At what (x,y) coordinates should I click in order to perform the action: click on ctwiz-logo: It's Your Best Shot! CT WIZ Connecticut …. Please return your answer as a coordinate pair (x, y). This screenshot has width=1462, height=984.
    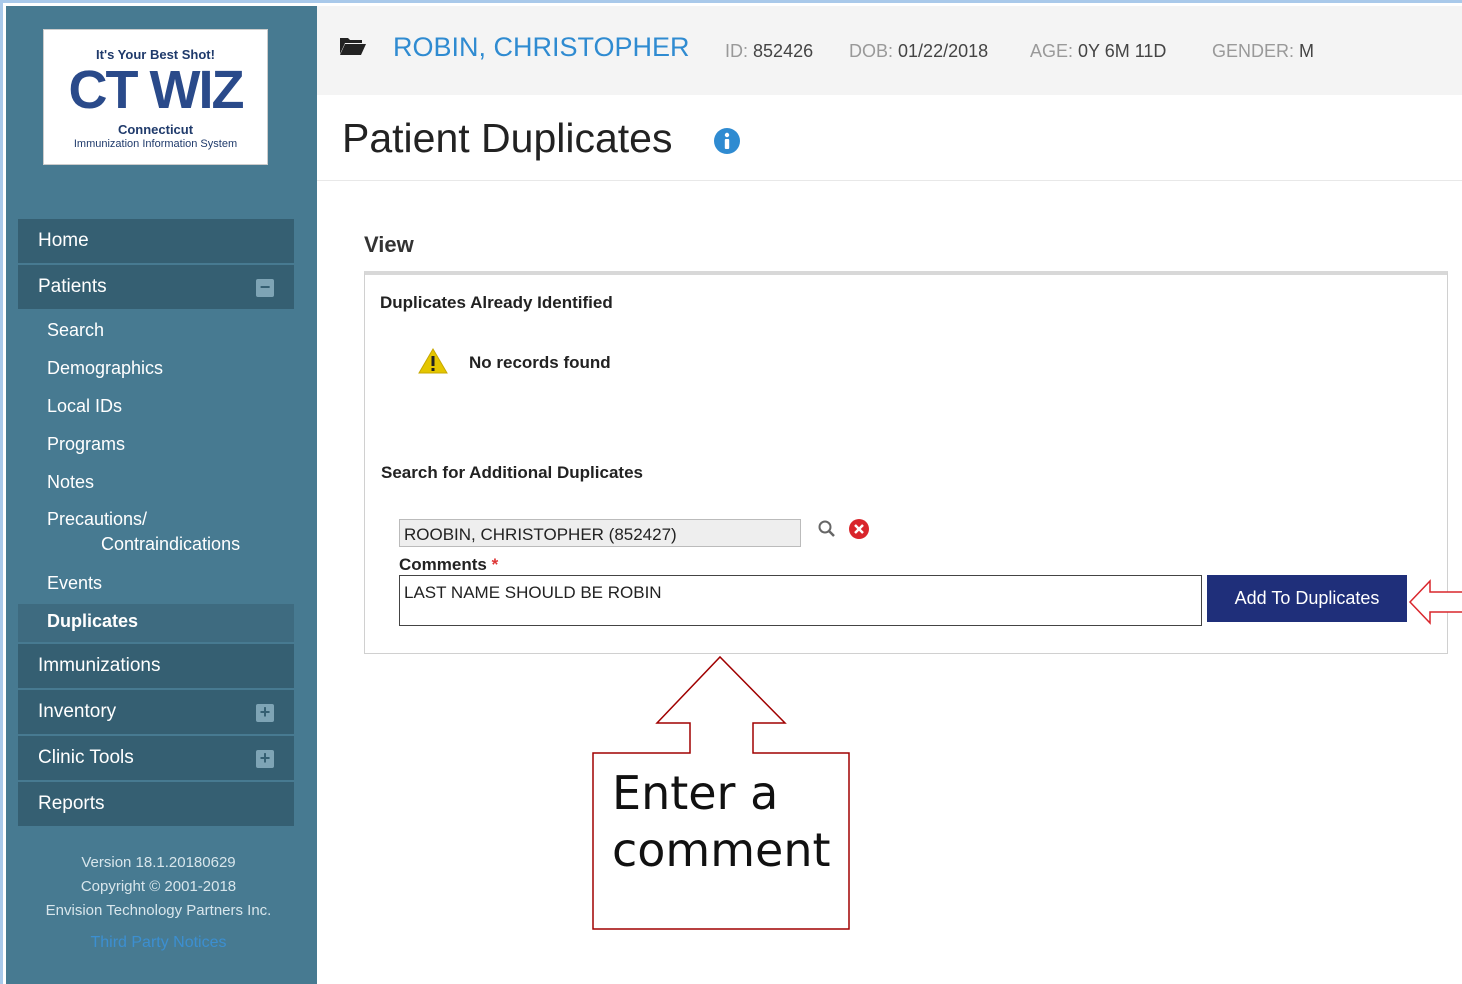
    Looking at the image, I should click on (155, 97).